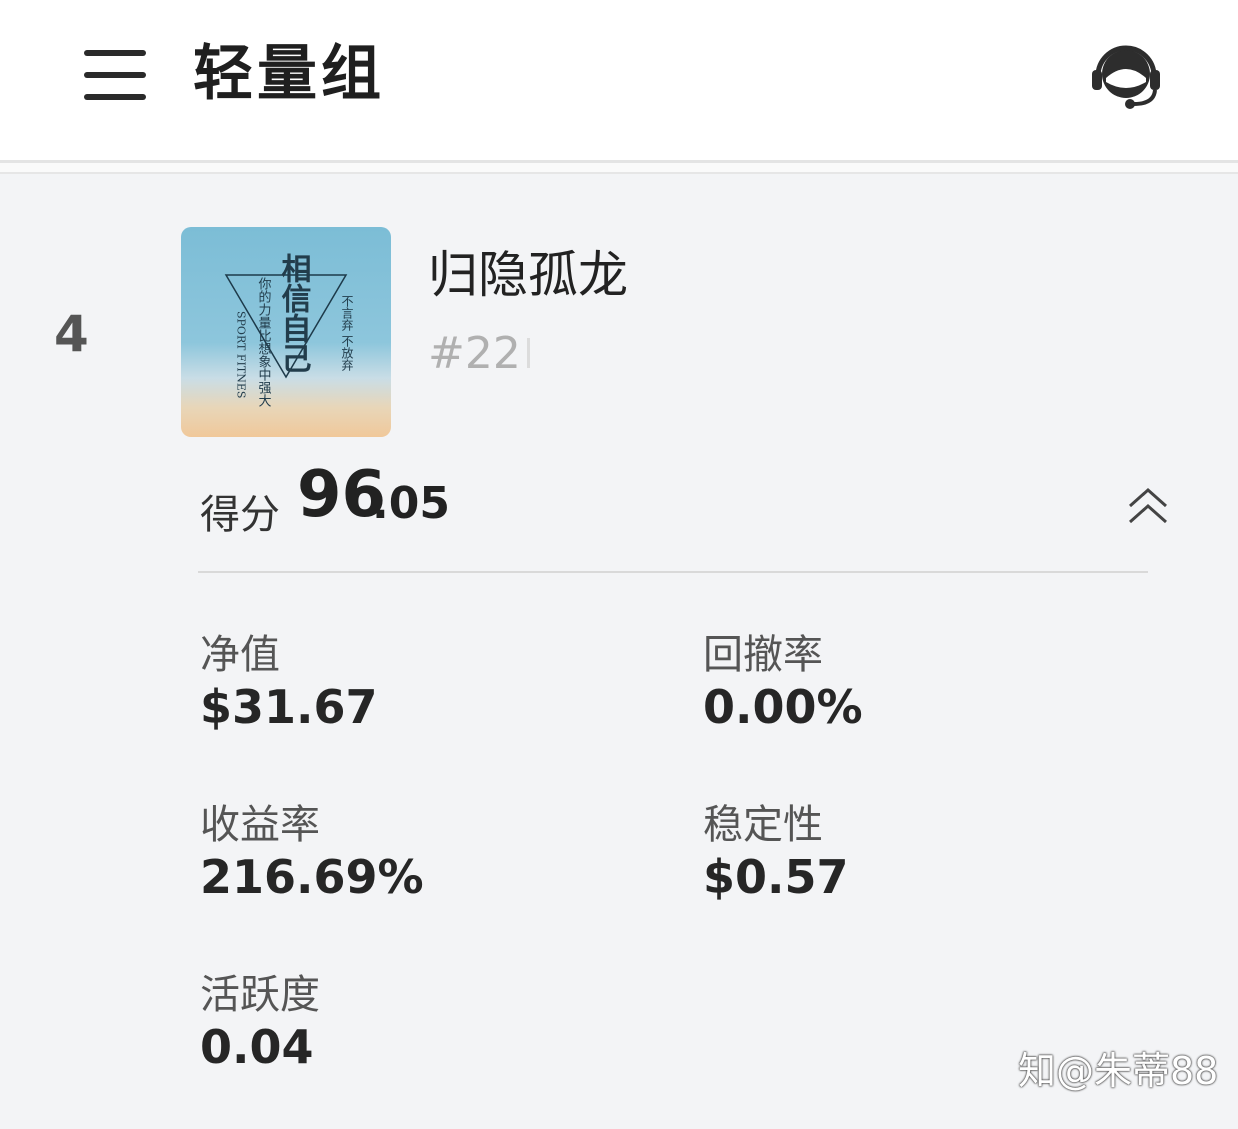 This screenshot has height=1129, width=1238. What do you see at coordinates (260, 825) in the screenshot?
I see `return-rate-label: 收益率` at bounding box center [260, 825].